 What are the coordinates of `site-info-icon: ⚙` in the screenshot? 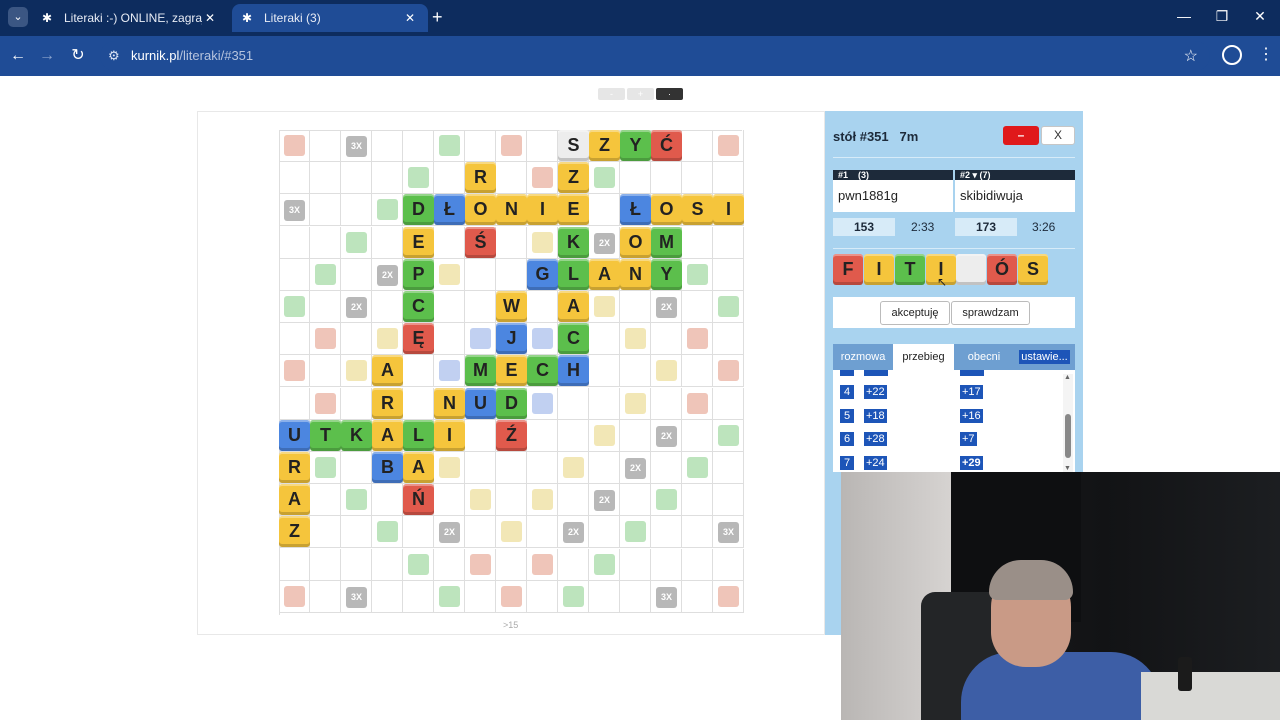 It's located at (114, 56).